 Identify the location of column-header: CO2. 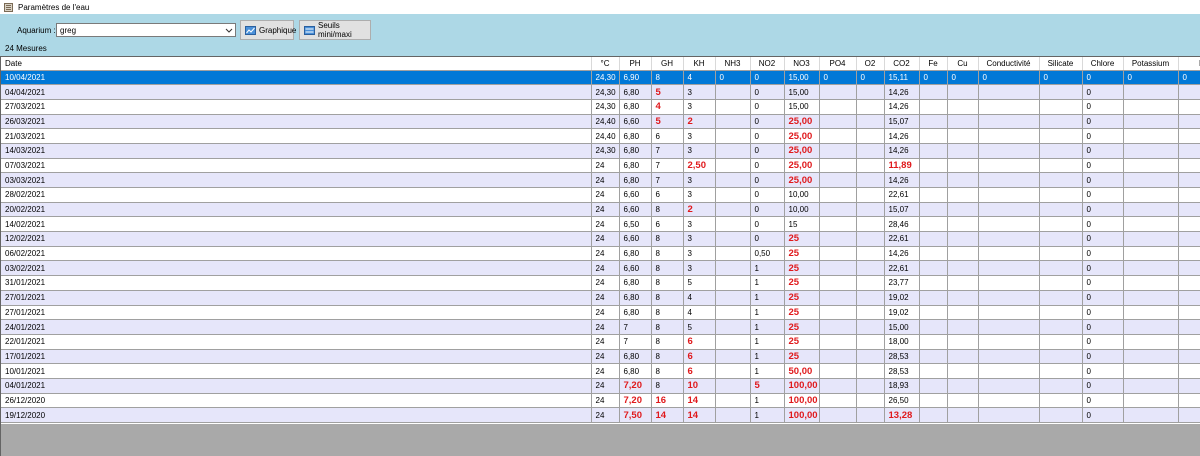
(902, 64).